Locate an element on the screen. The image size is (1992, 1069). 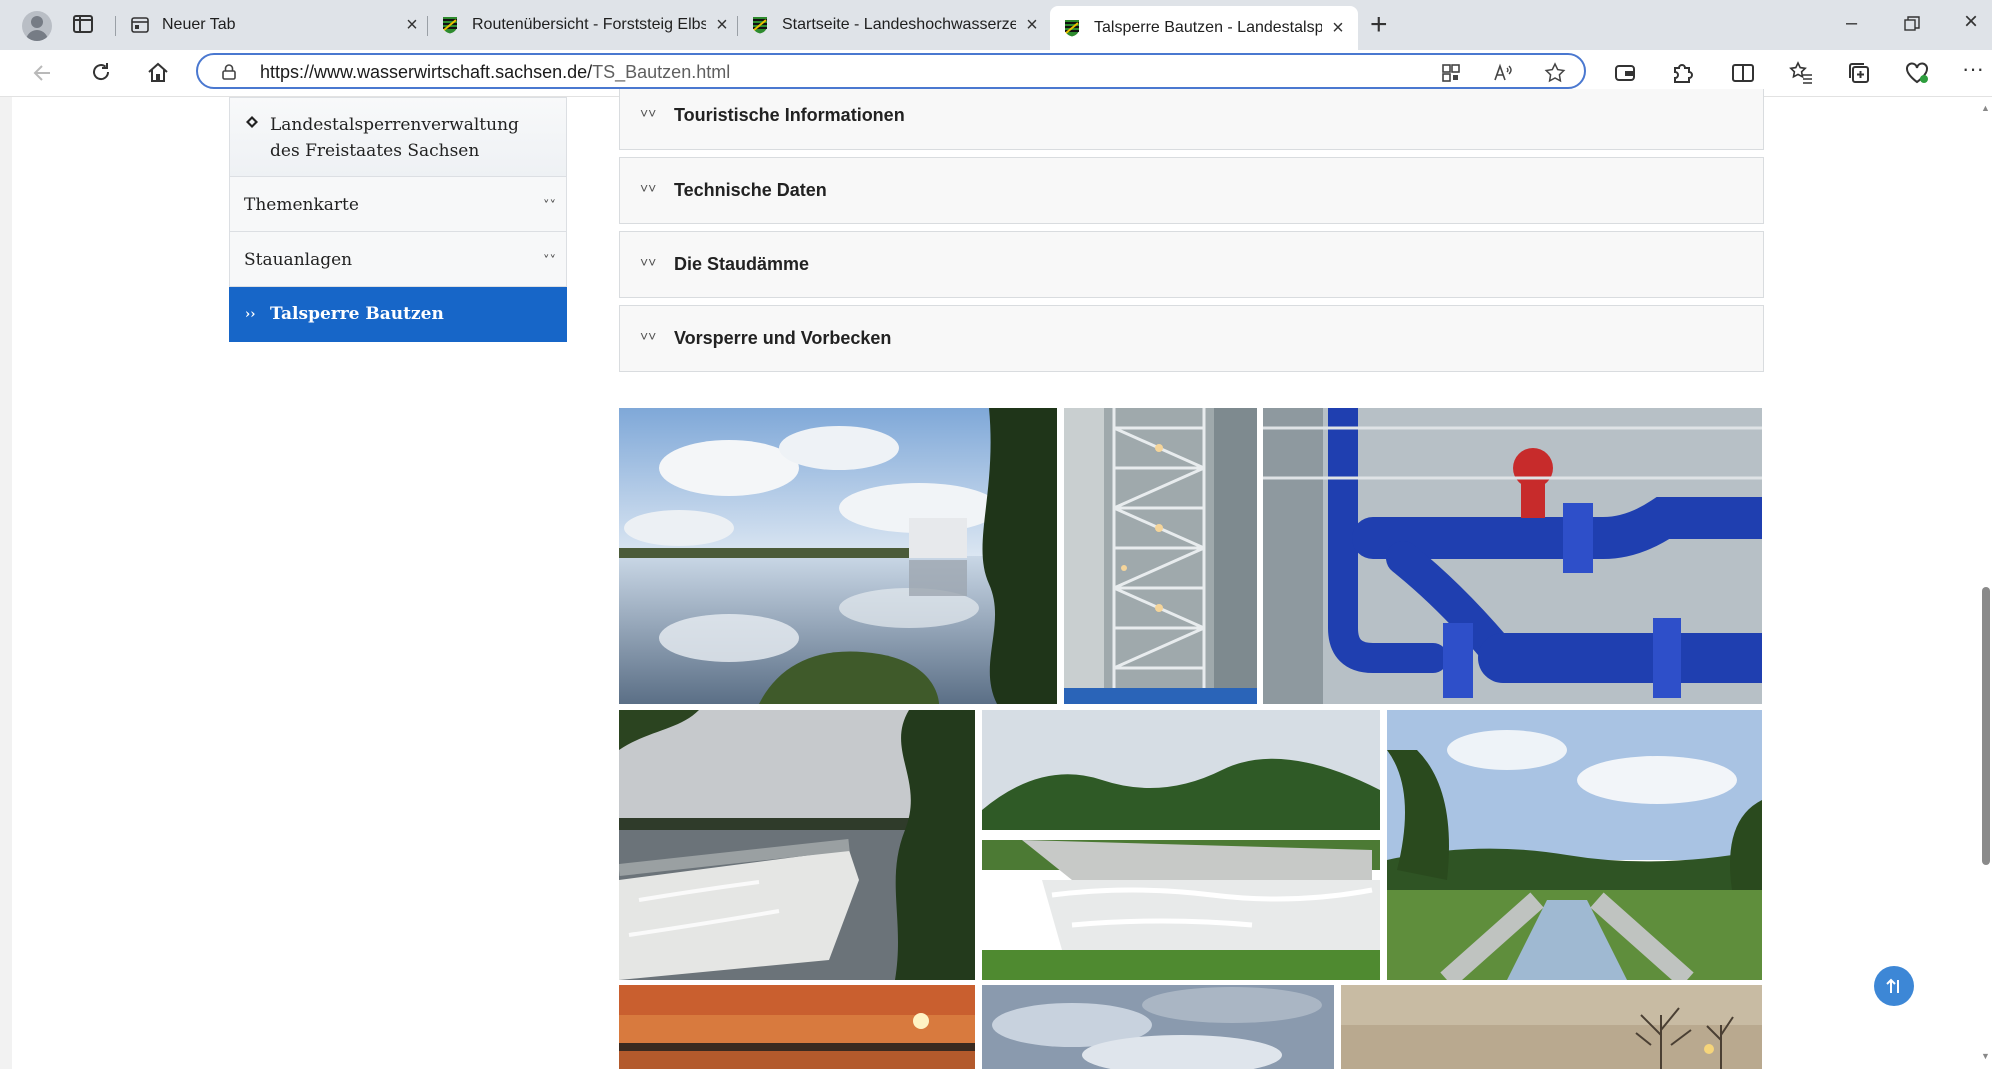
spillway-photo is located at coordinates (797, 845).